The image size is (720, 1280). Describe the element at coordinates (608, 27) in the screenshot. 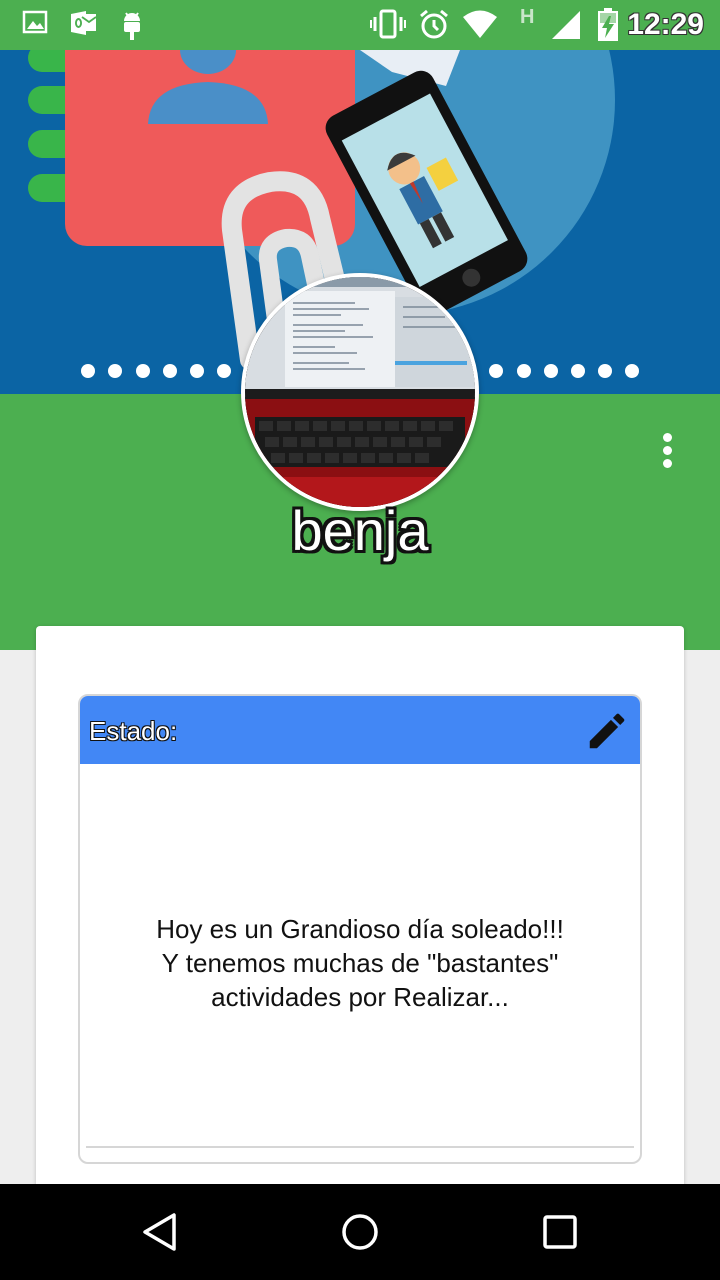

I see `battery-charging-icon` at that location.